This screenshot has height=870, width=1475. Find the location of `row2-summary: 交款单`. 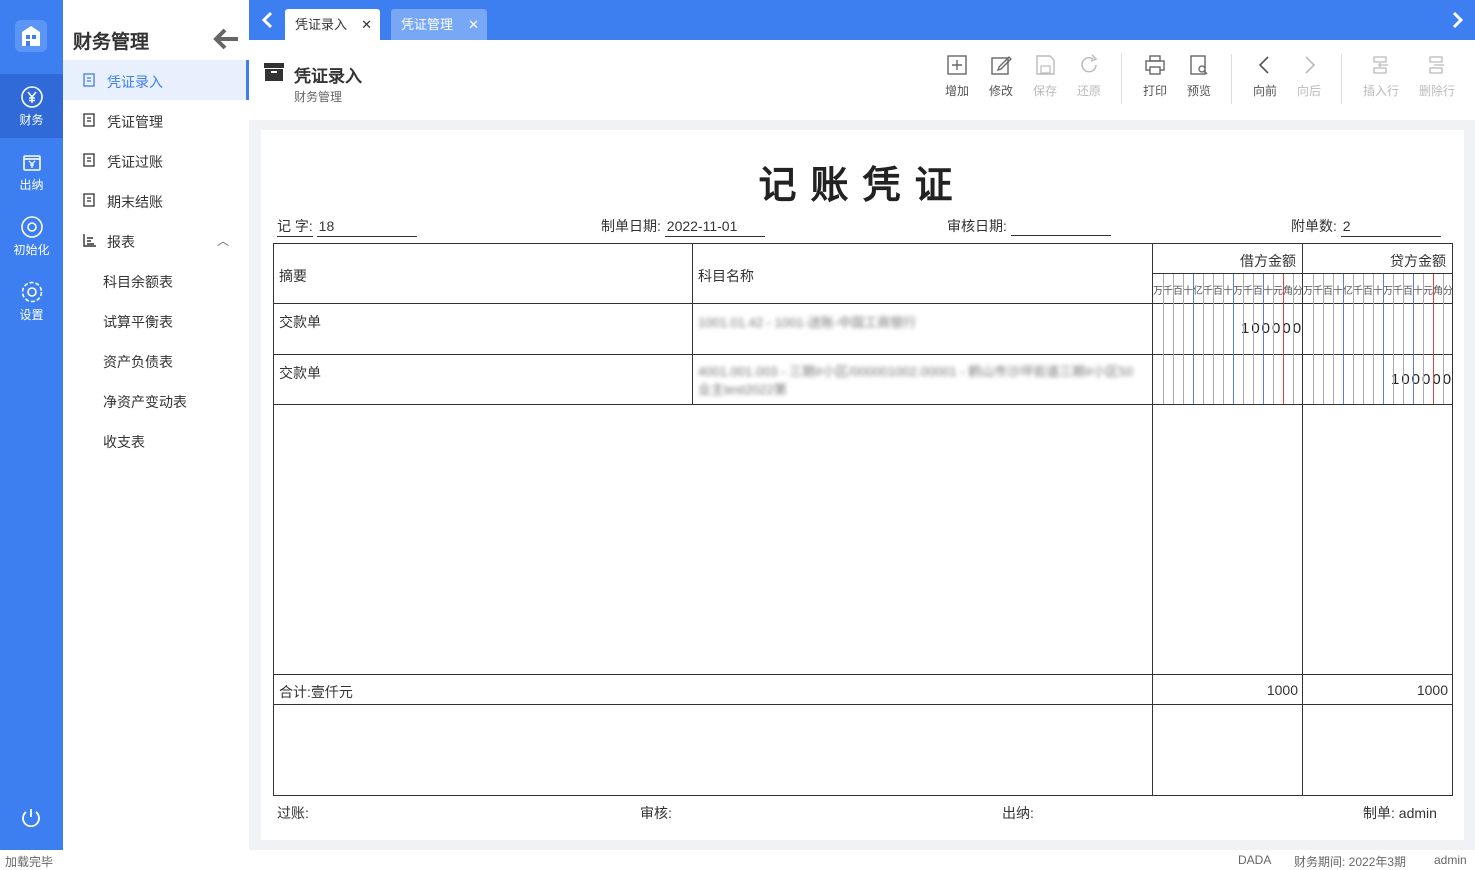

row2-summary: 交款单 is located at coordinates (300, 373).